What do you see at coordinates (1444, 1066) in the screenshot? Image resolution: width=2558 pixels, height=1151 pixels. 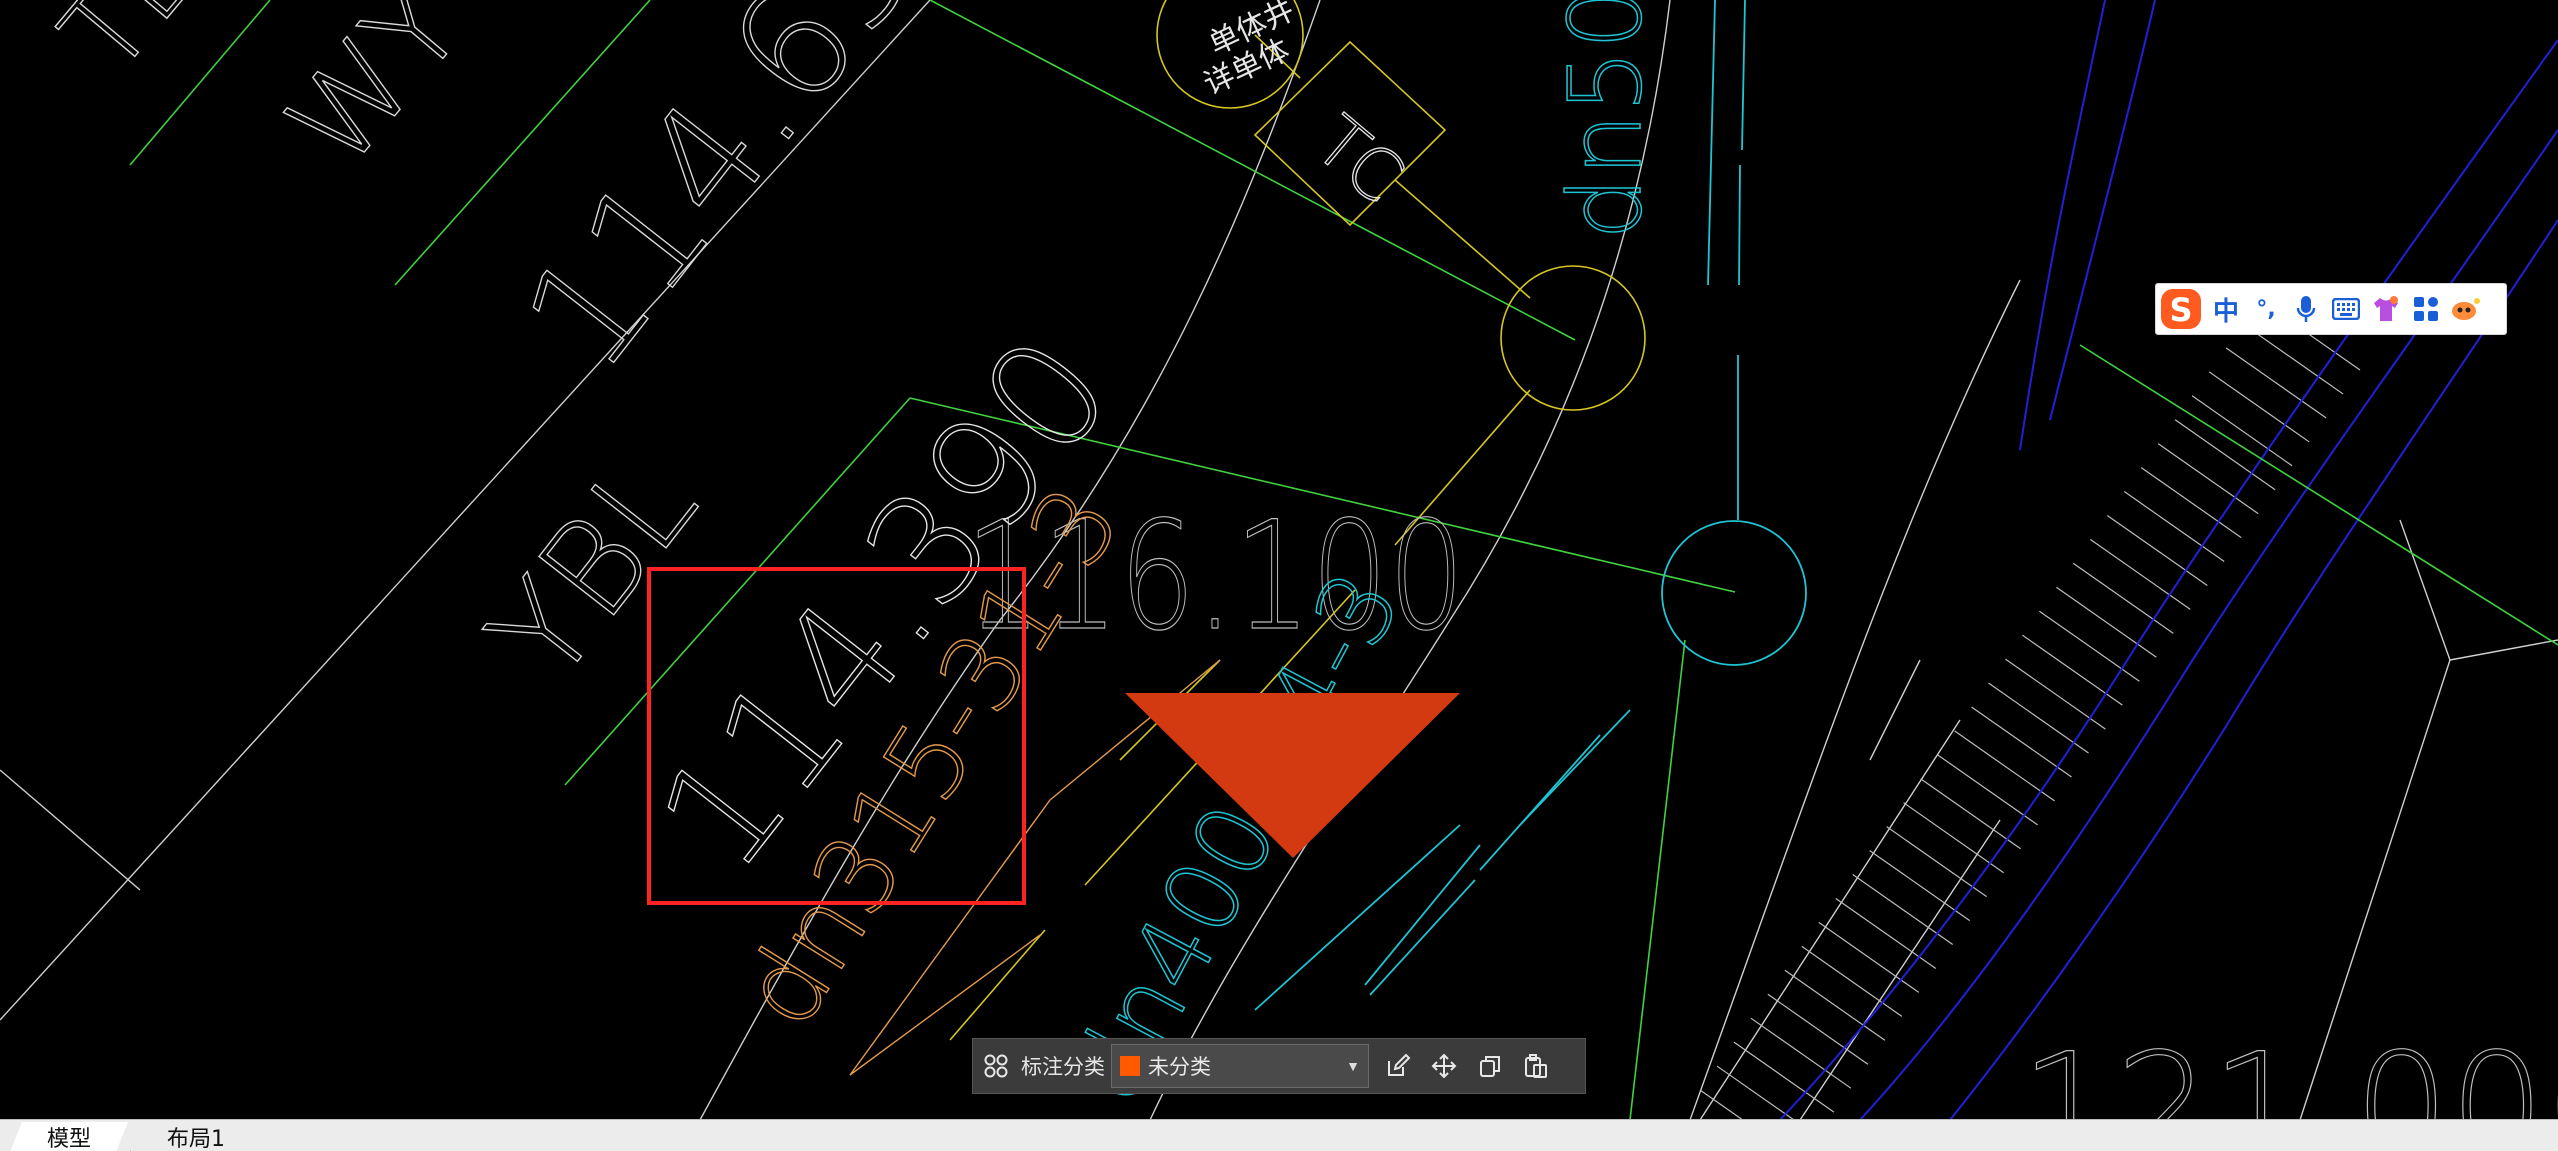 I see `move-icon` at bounding box center [1444, 1066].